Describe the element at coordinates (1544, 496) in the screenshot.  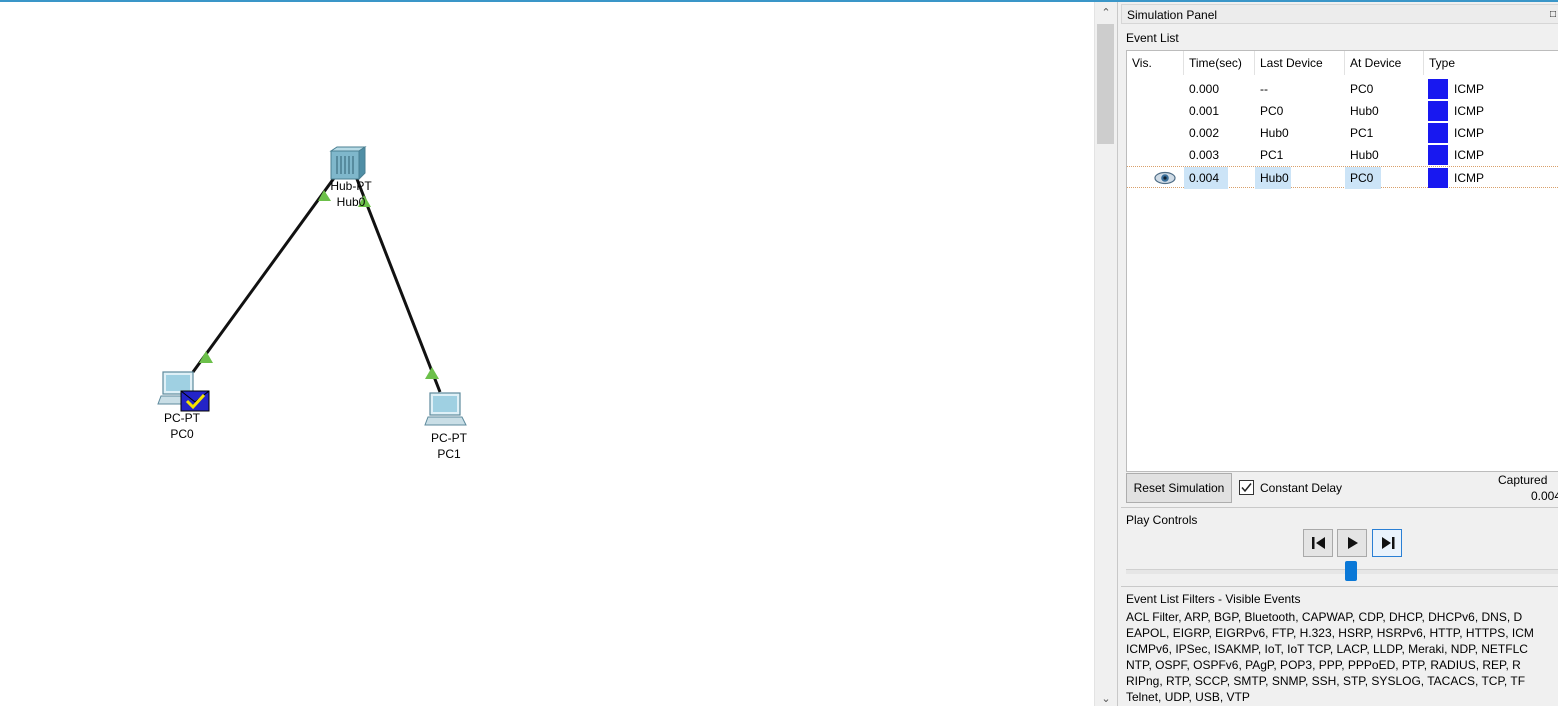
I see `captured-time-value: 0.004` at that location.